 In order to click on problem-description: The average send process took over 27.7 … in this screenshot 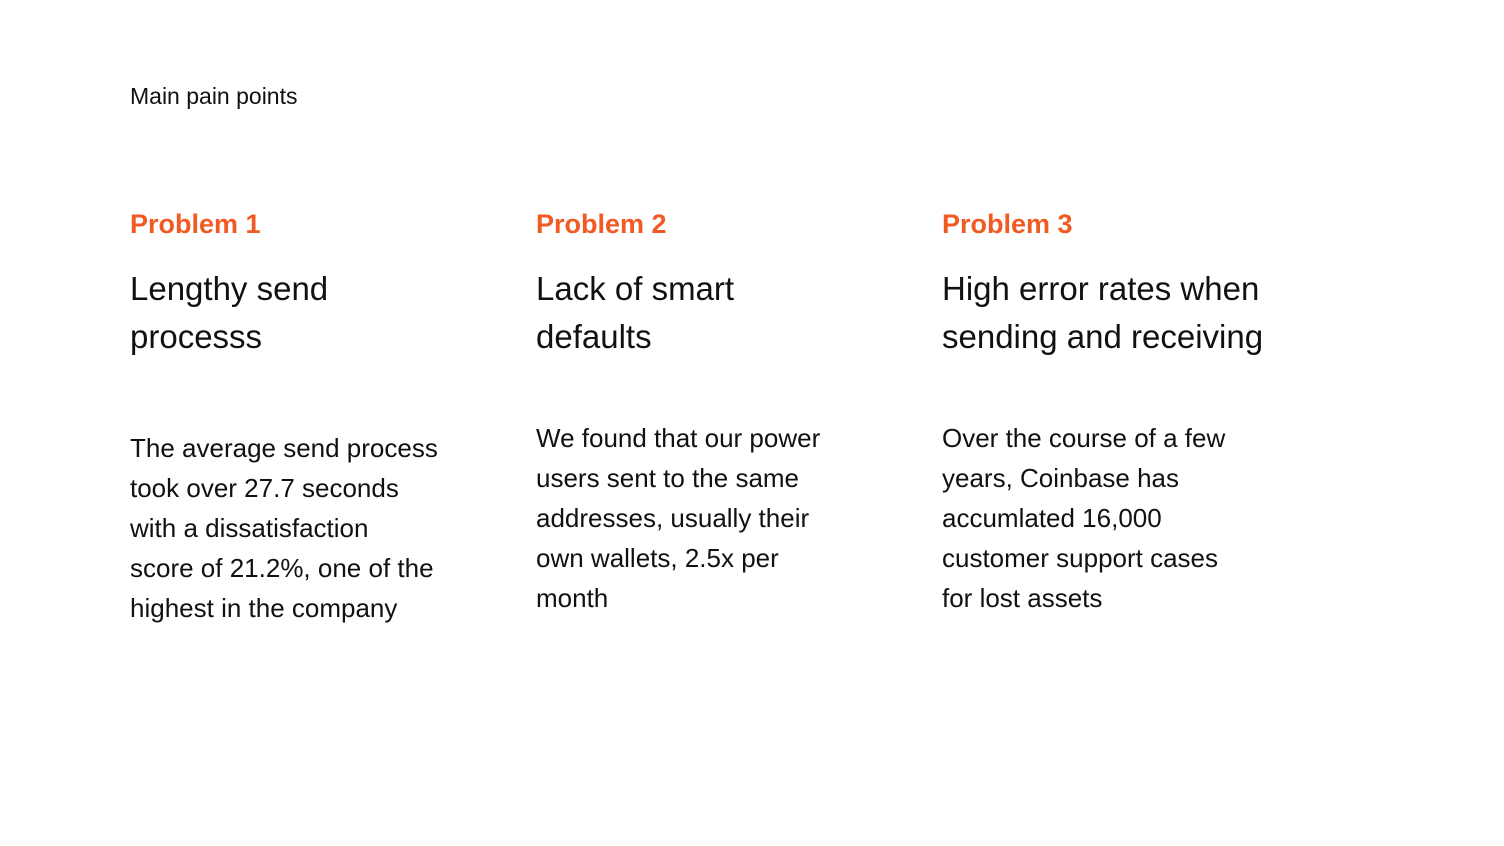, I will do `click(310, 528)`.